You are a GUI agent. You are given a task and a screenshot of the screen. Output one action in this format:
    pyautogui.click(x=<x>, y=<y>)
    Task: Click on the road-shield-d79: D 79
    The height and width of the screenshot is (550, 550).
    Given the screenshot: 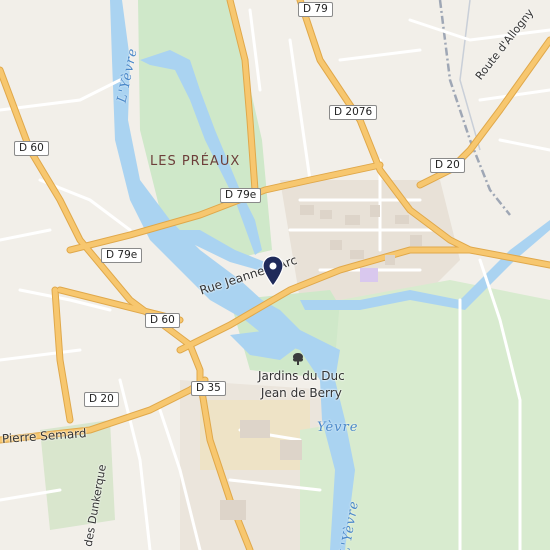 What is the action you would take?
    pyautogui.click(x=315, y=9)
    